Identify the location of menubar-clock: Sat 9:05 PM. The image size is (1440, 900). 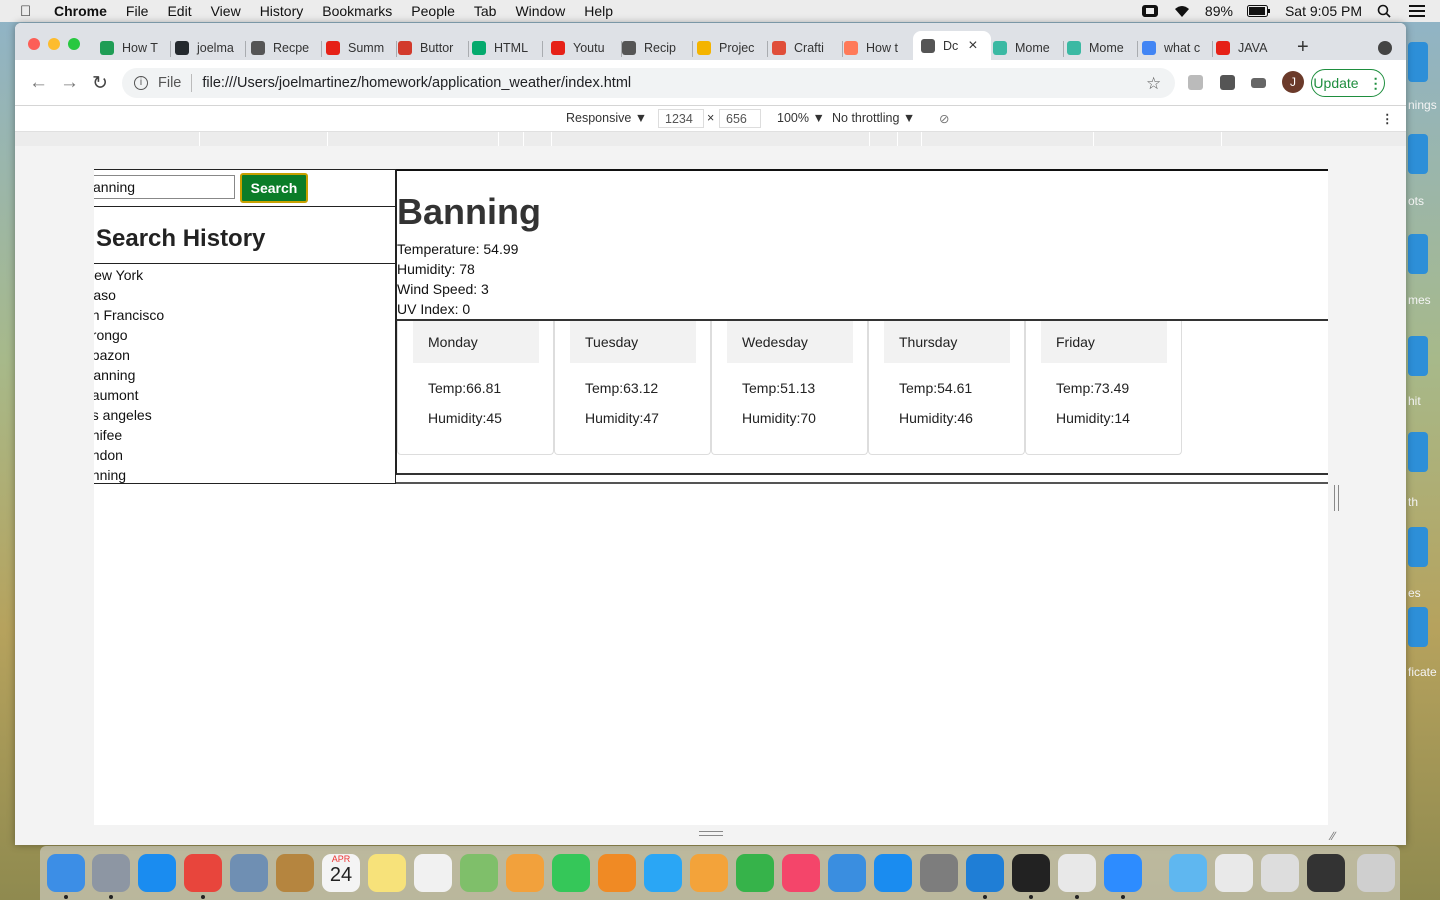
(1323, 11).